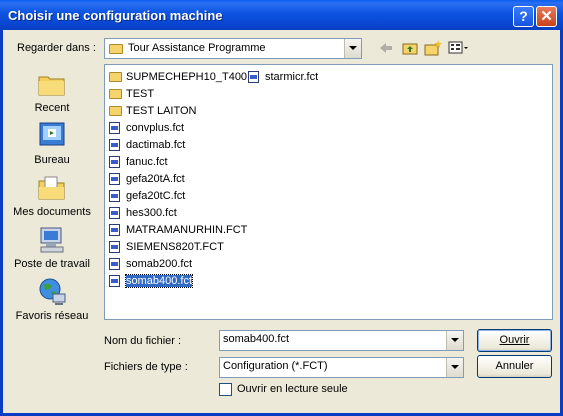 The image size is (563, 416). I want to click on list-item: somab200.fct, so click(149, 264).